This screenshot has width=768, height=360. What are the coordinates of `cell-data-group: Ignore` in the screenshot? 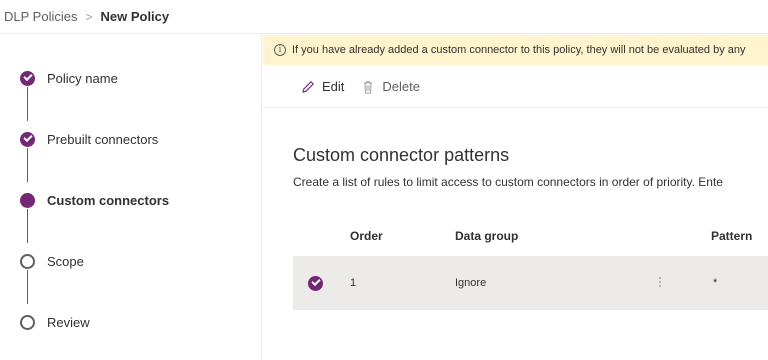 It's located at (471, 283).